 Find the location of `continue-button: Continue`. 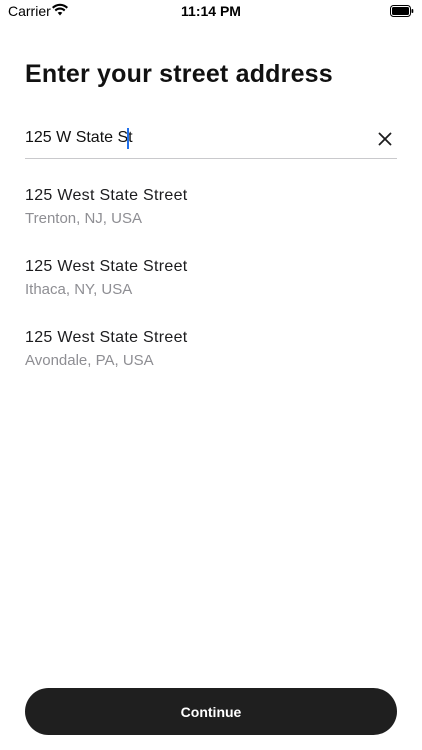

continue-button: Continue is located at coordinates (211, 711).